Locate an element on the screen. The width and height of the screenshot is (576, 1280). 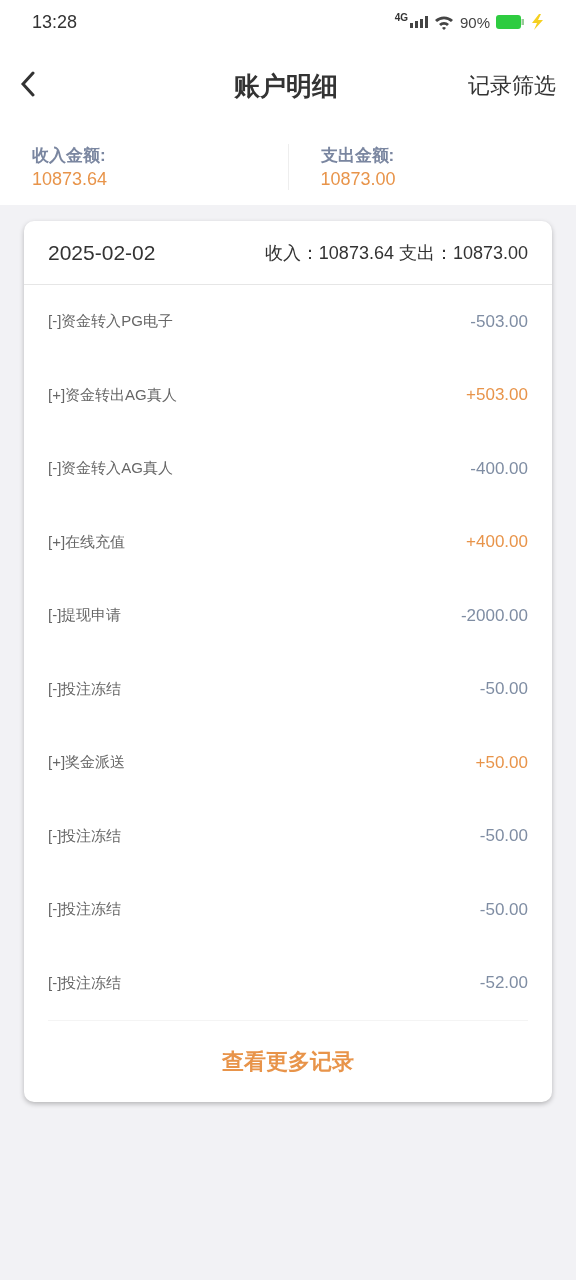
record-amount: +400.00 is located at coordinates (497, 542).